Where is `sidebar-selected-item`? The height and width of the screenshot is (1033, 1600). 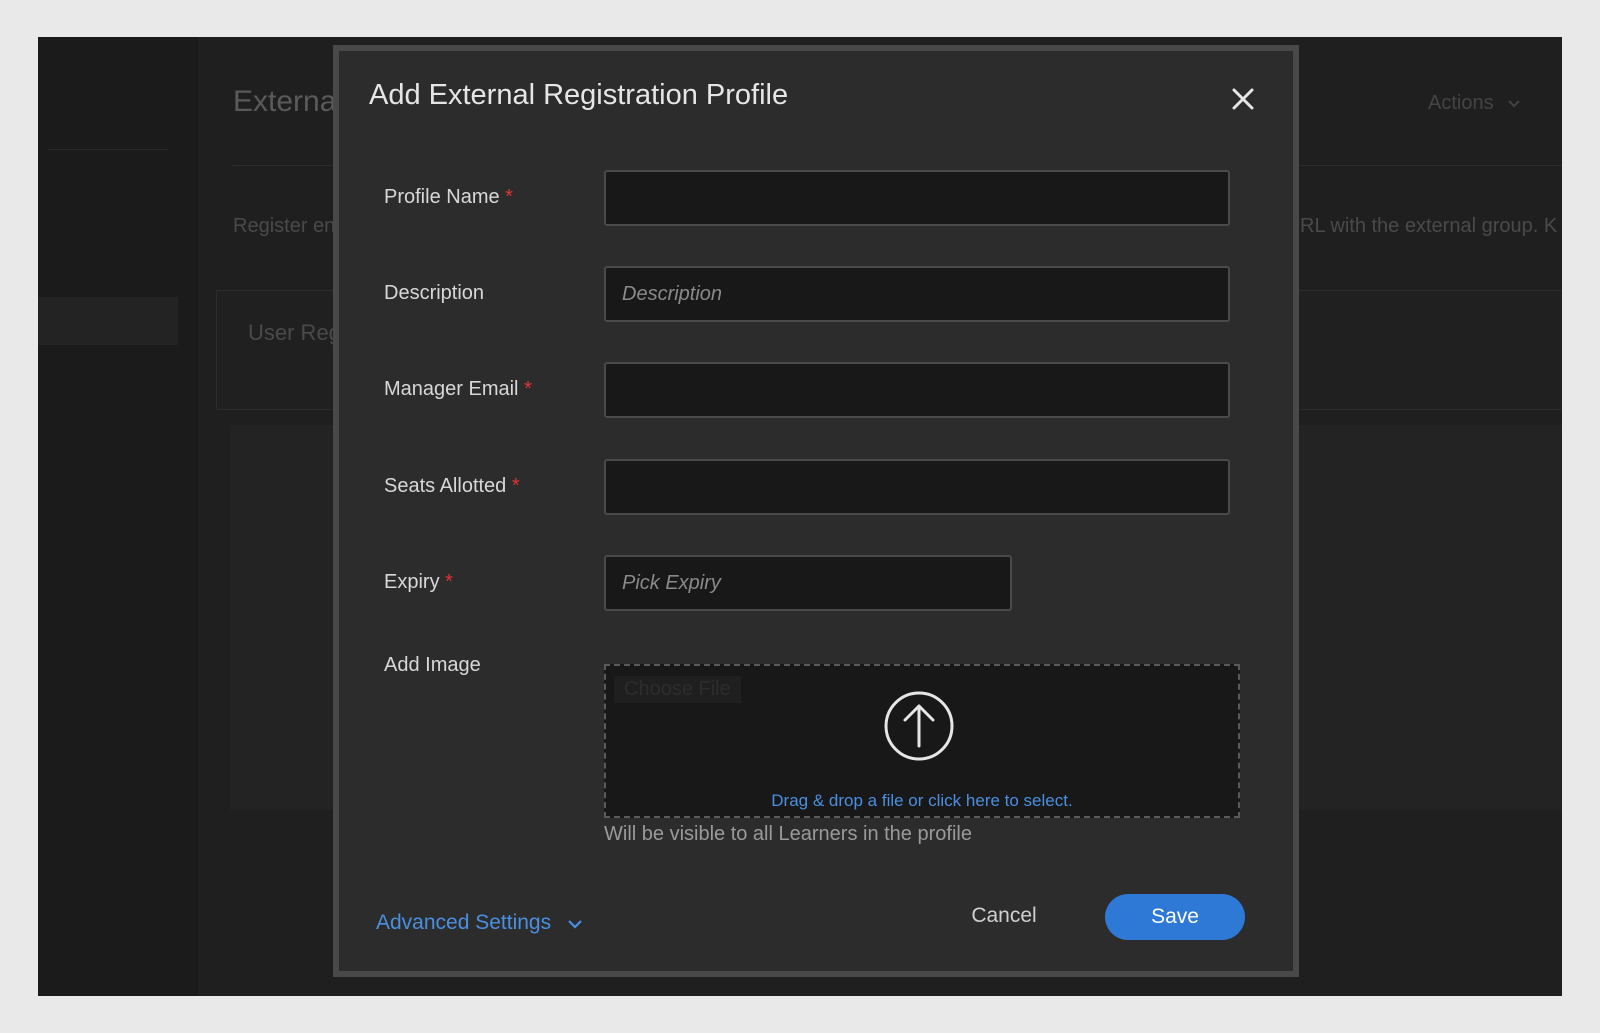 sidebar-selected-item is located at coordinates (108, 321).